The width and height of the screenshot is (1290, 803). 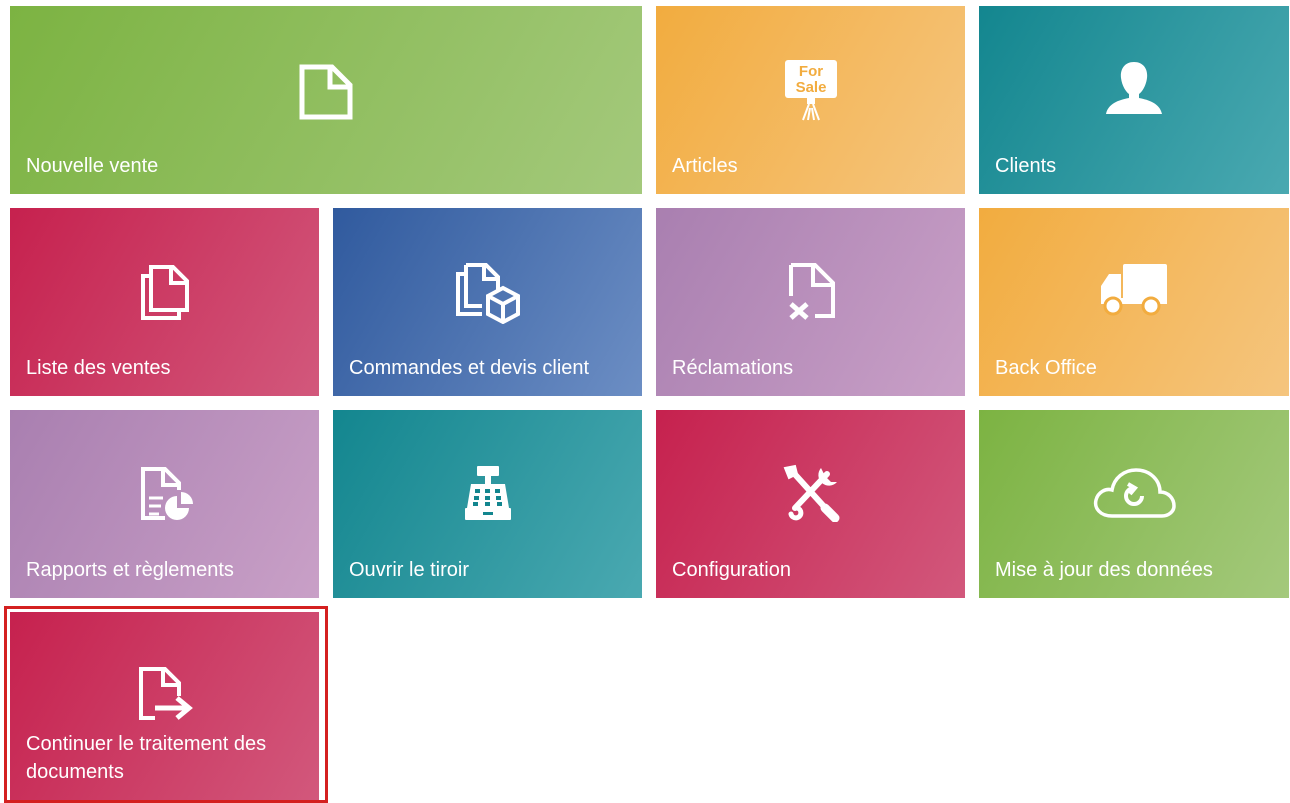 I want to click on tile-tiroir: Ouvrir le tiroir, so click(x=487, y=504).